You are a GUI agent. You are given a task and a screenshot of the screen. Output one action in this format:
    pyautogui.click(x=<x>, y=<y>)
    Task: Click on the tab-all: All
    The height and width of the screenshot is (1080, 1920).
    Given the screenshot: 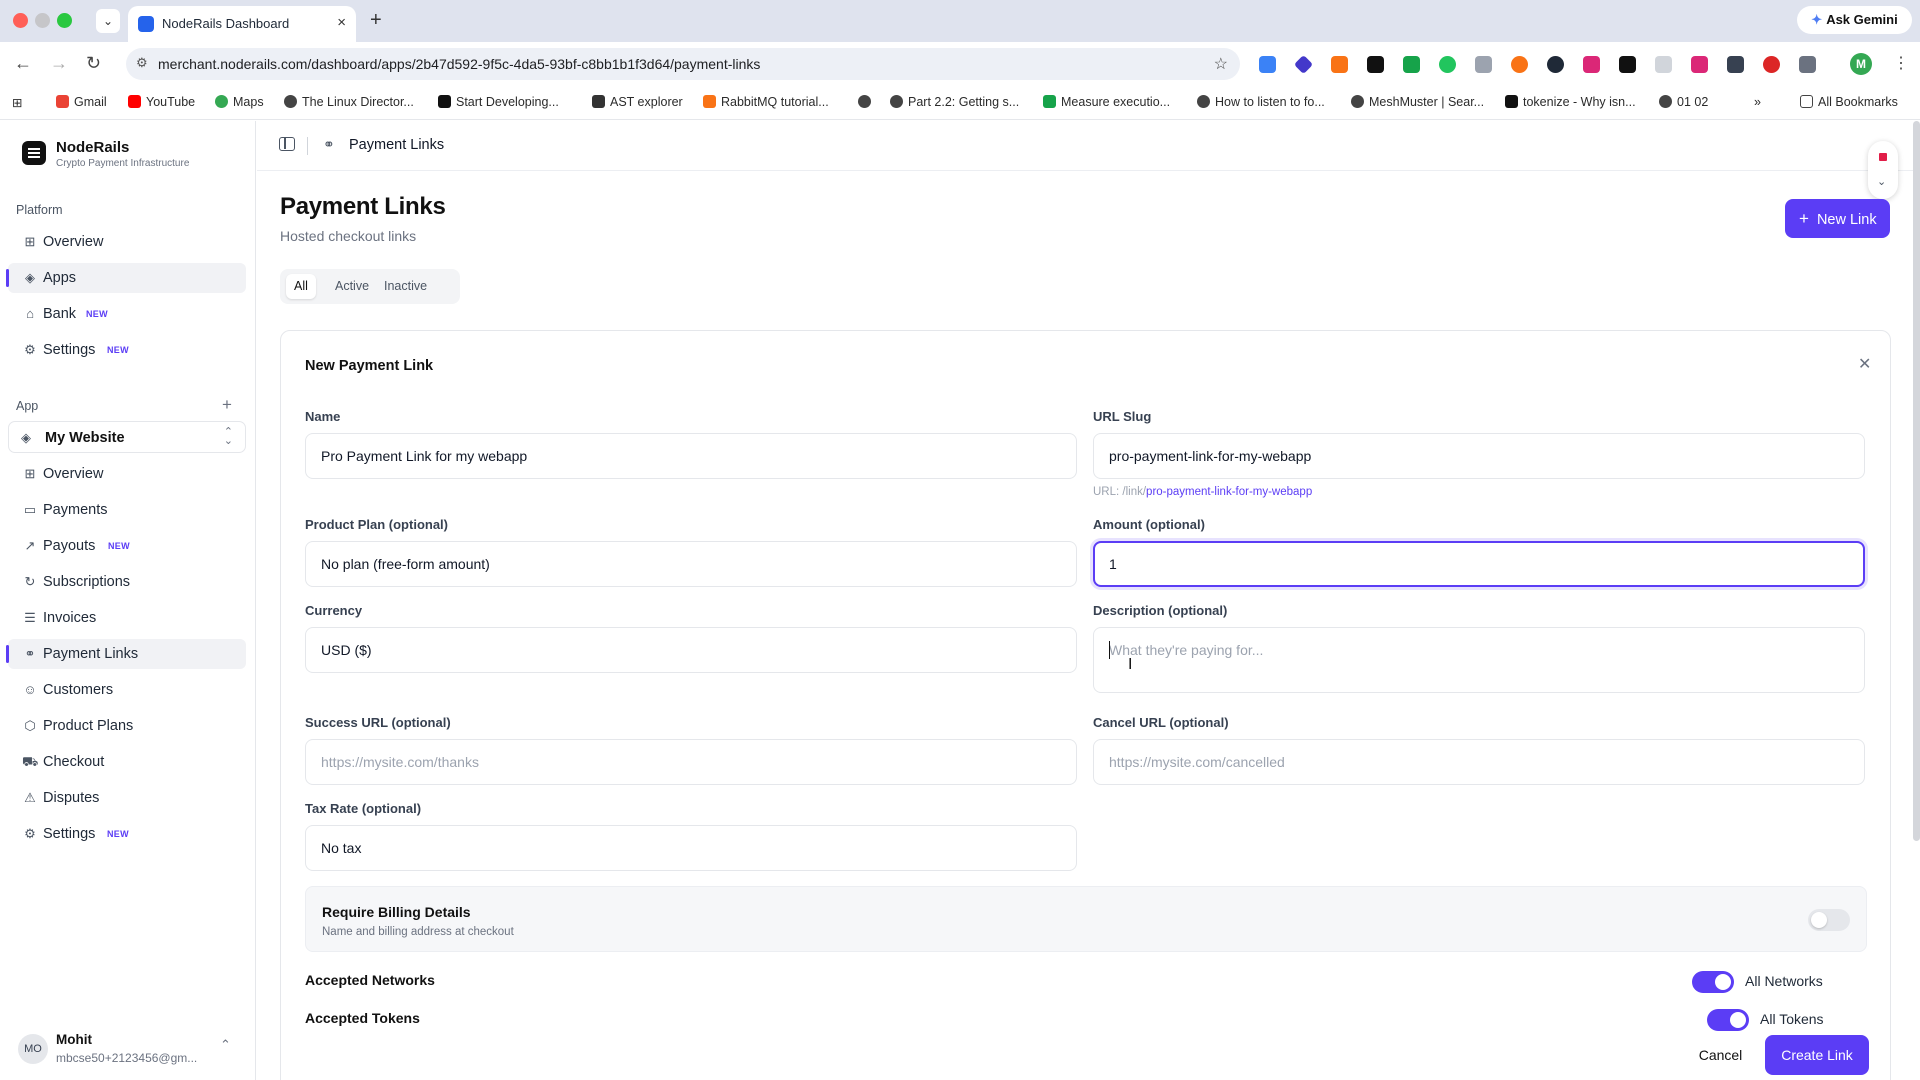 What is the action you would take?
    pyautogui.click(x=301, y=286)
    